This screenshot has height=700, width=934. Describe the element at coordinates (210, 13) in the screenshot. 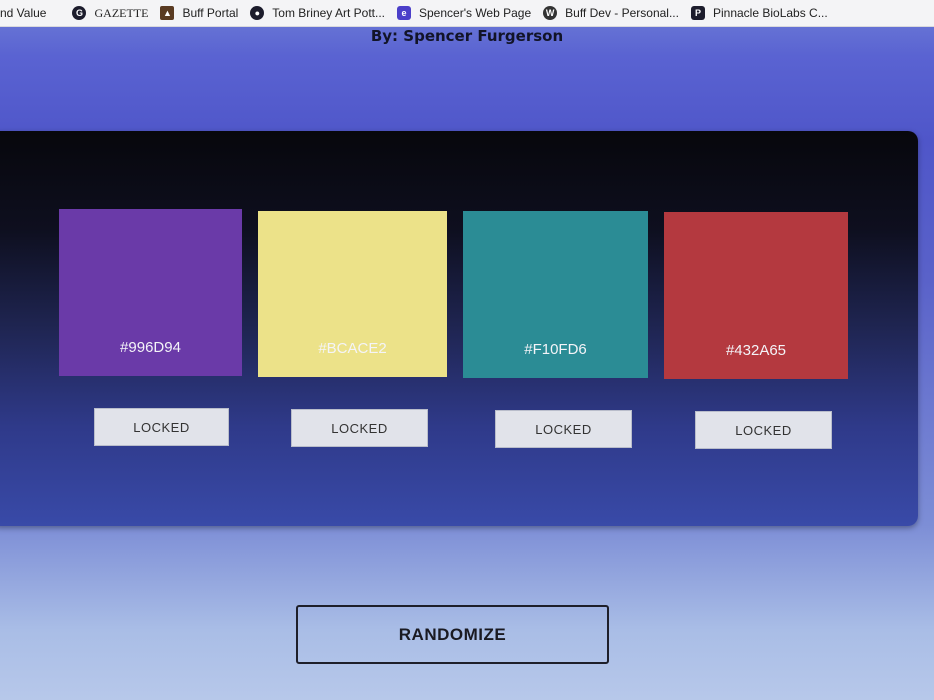

I see `bookmark-label: Buff Portal` at that location.